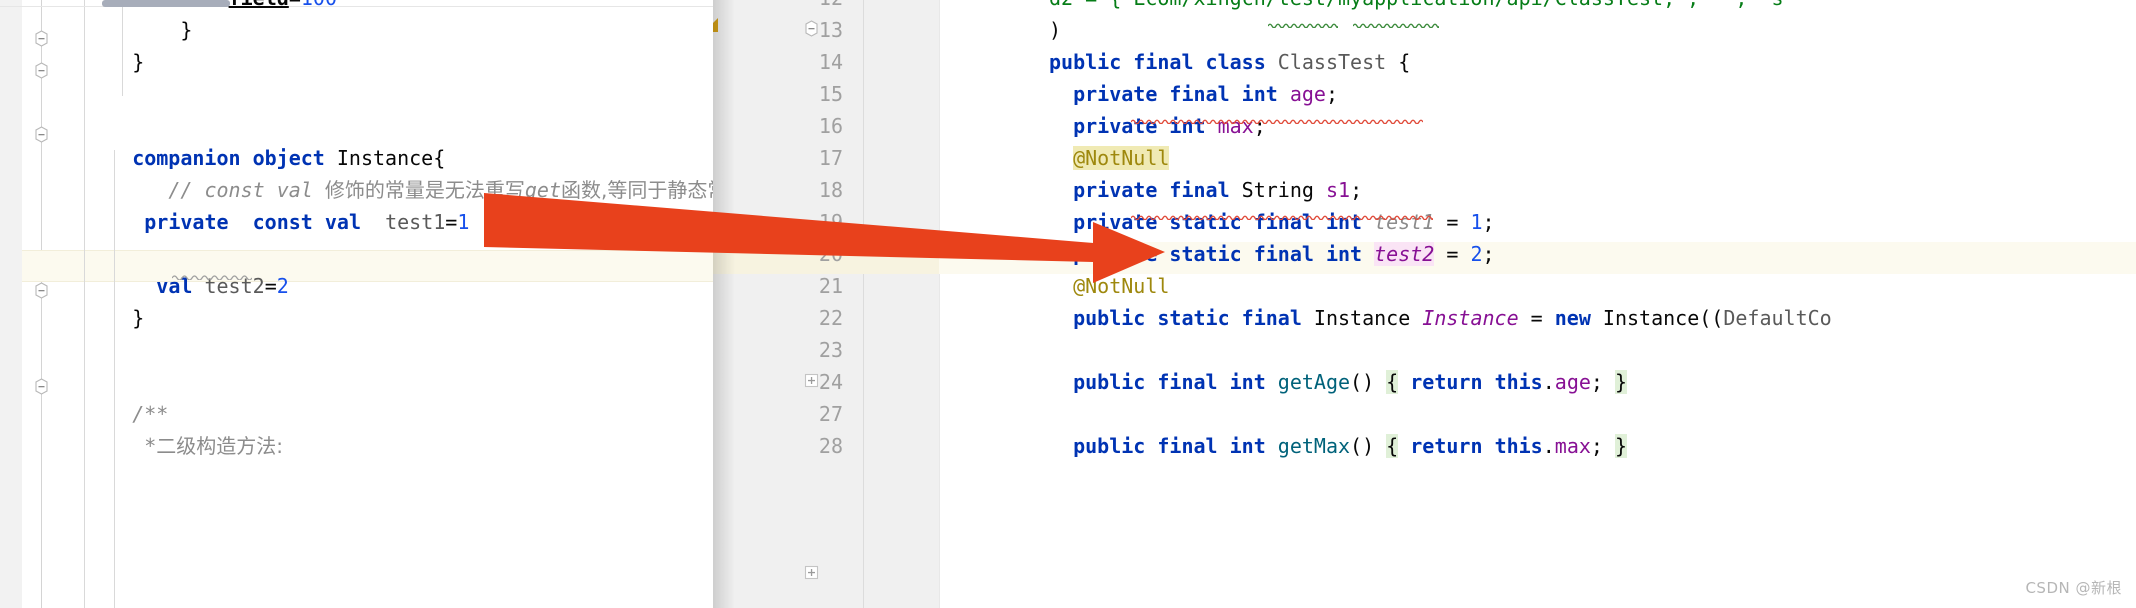 The image size is (2136, 608). I want to click on code-line: private static final int test2 = 2;, so click(1284, 254).